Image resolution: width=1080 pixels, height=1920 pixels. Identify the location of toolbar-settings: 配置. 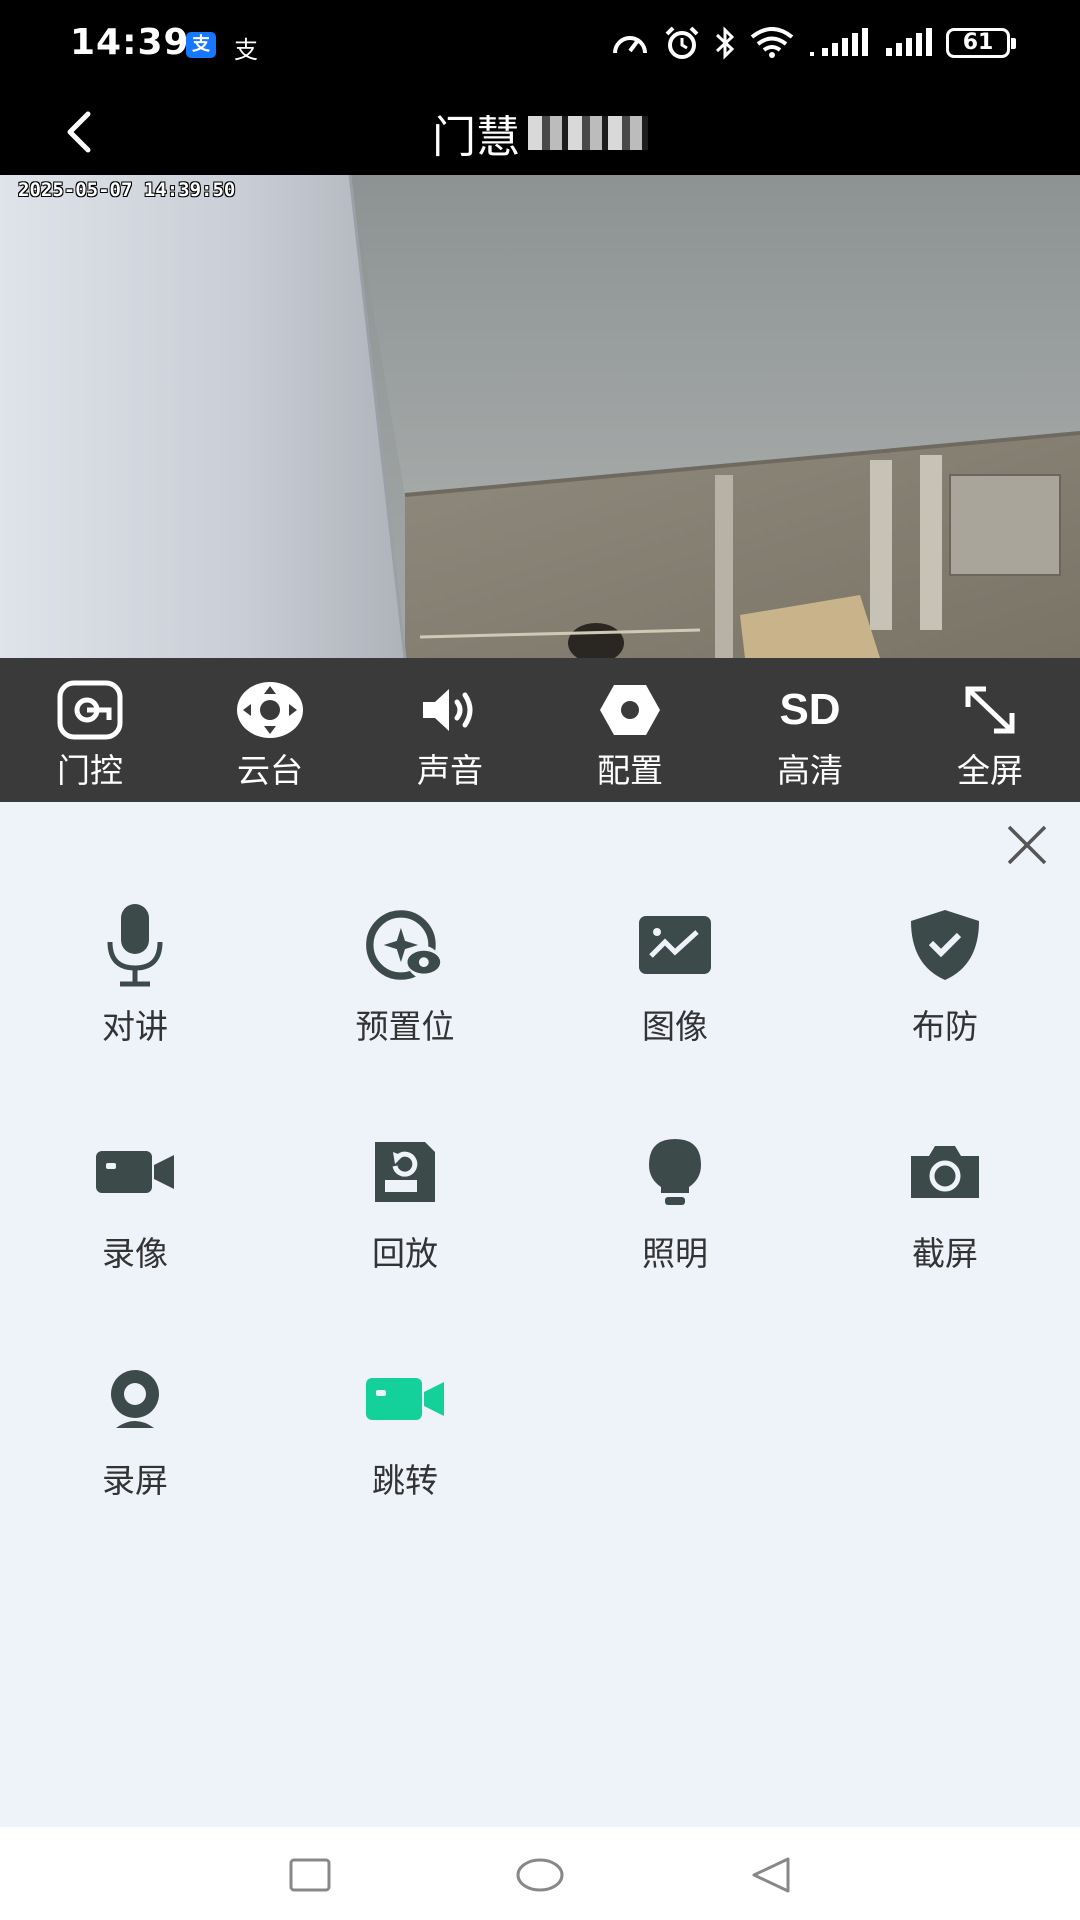
(630, 730).